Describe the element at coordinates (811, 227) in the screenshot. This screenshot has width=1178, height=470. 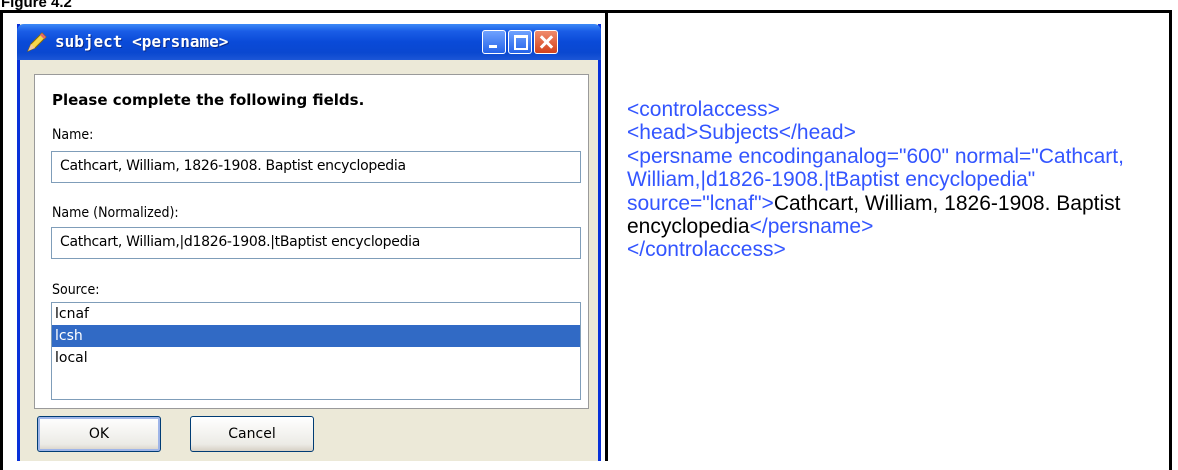
I see `xml-persname-close-tag: </persname>` at that location.